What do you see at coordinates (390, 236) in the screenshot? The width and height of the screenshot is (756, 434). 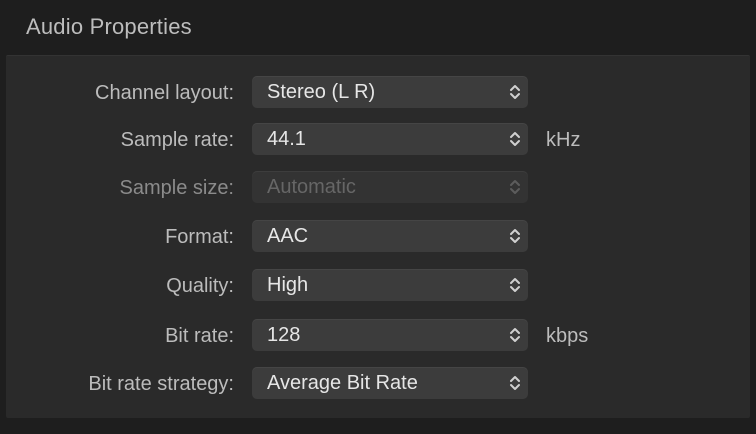 I see `format-popup: AAC` at bounding box center [390, 236].